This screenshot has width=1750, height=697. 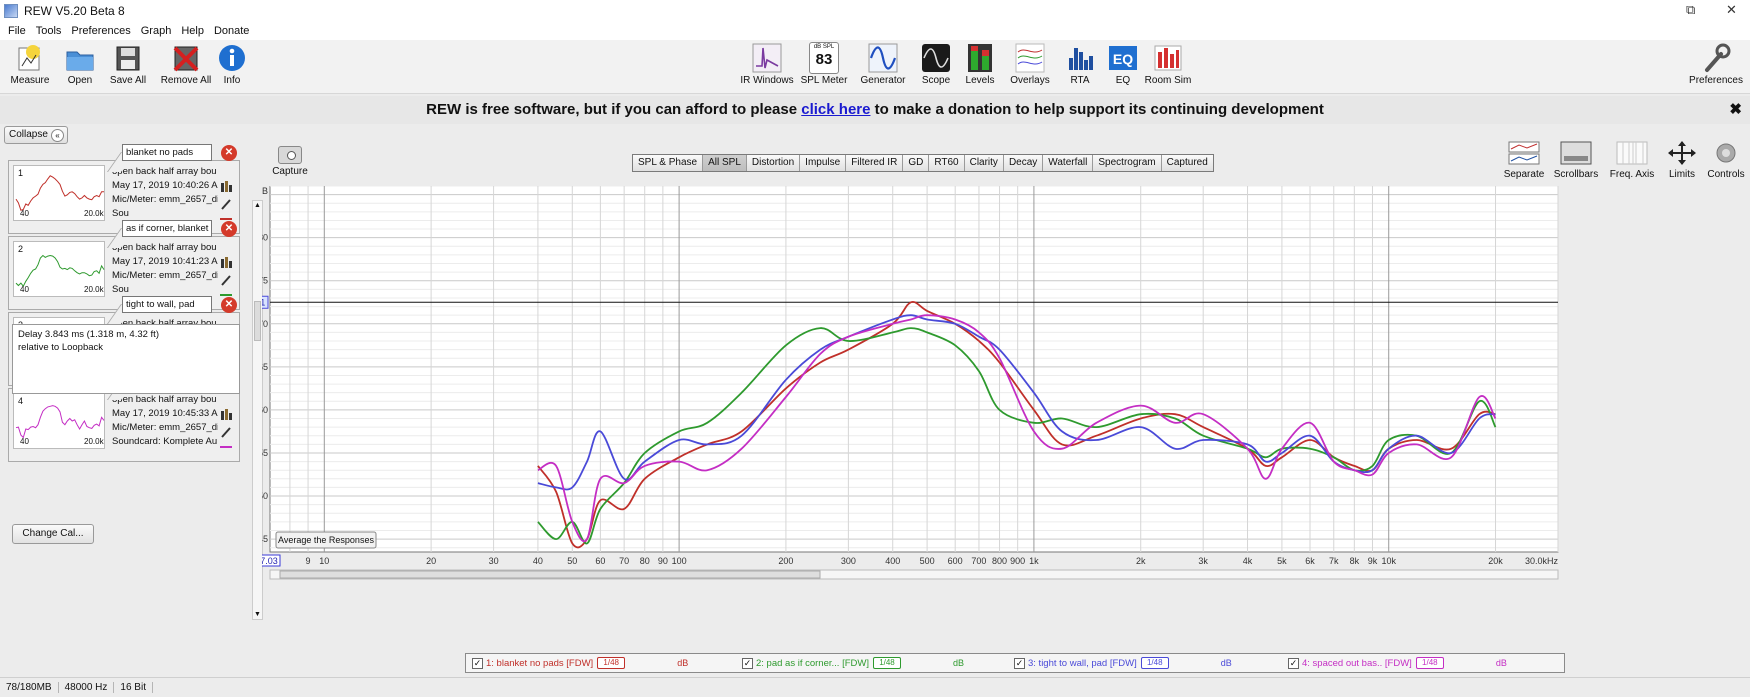 What do you see at coordinates (226, 447) in the screenshot?
I see `trace-color-swatch` at bounding box center [226, 447].